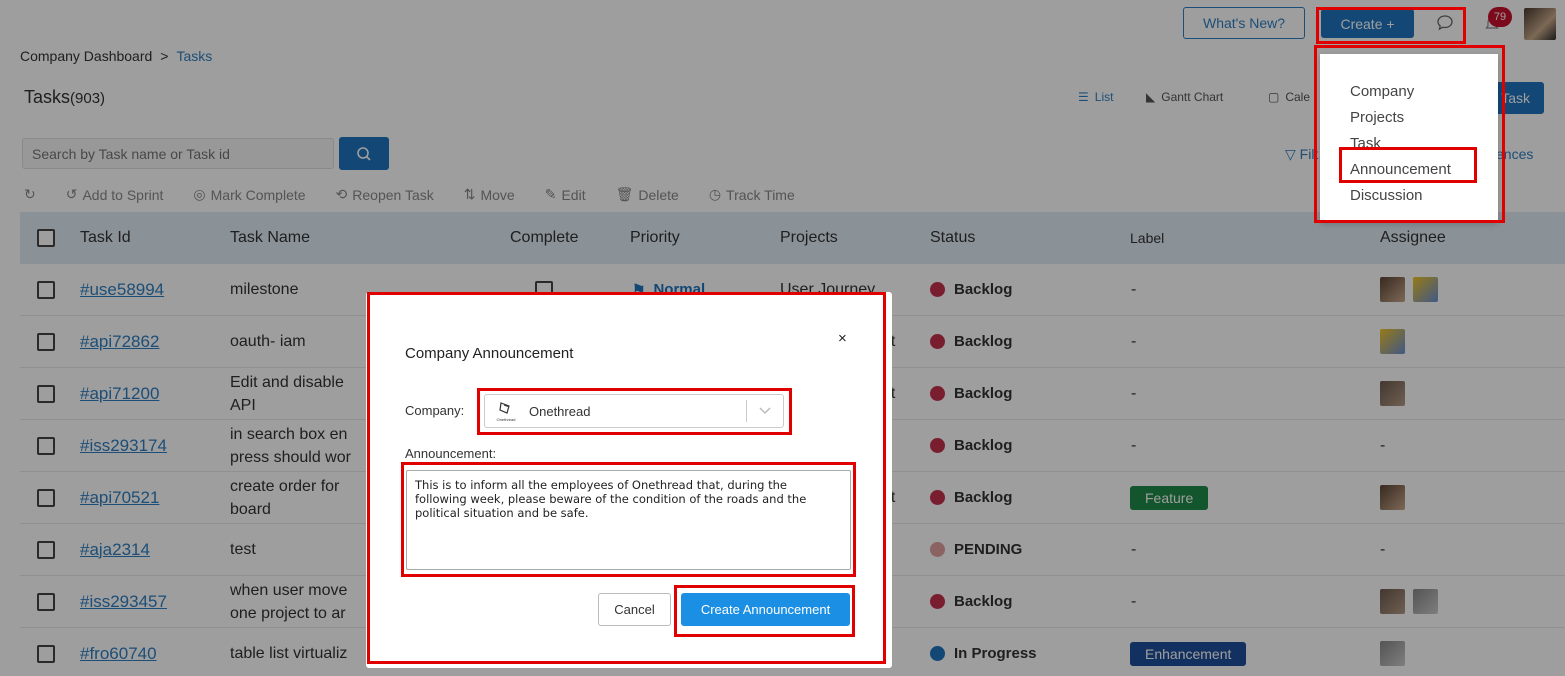  Describe the element at coordinates (842, 338) in the screenshot. I see `close-icon: ×` at that location.